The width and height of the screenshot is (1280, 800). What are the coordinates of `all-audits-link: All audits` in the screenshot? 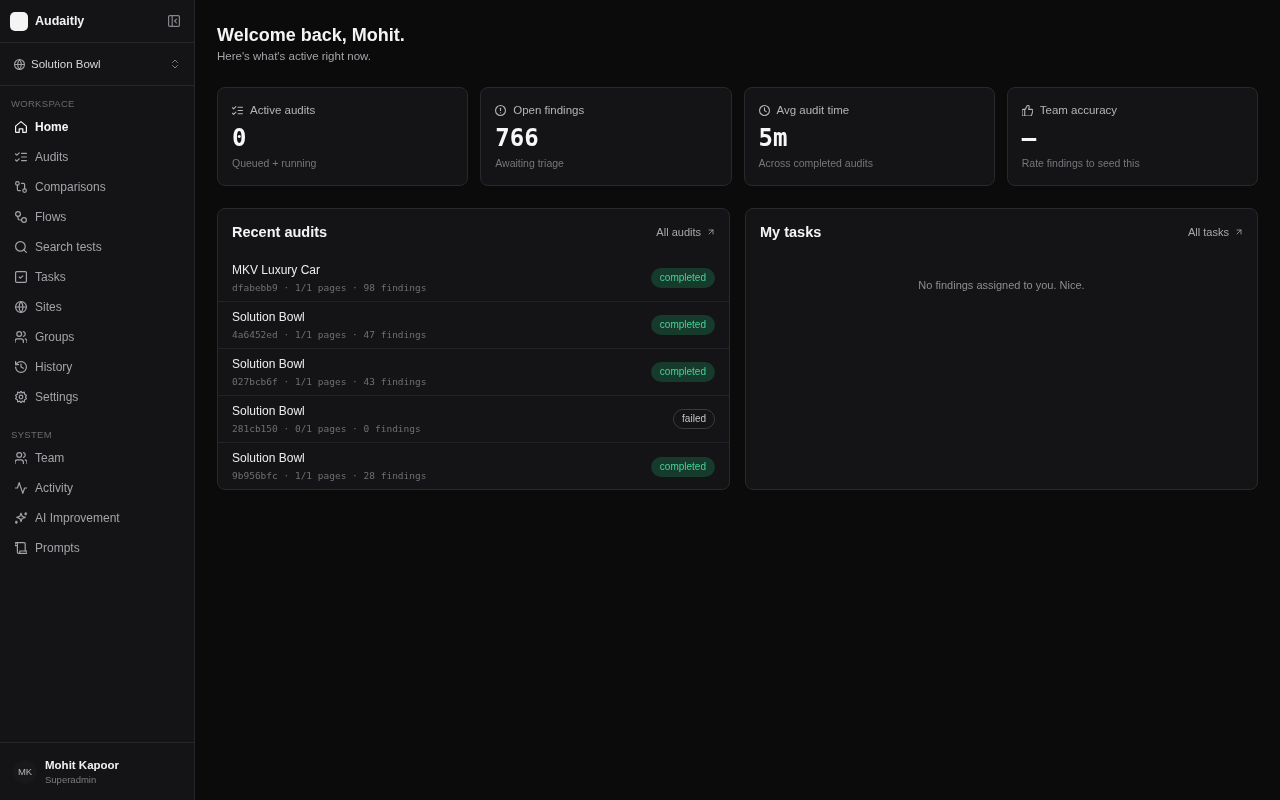 It's located at (685, 232).